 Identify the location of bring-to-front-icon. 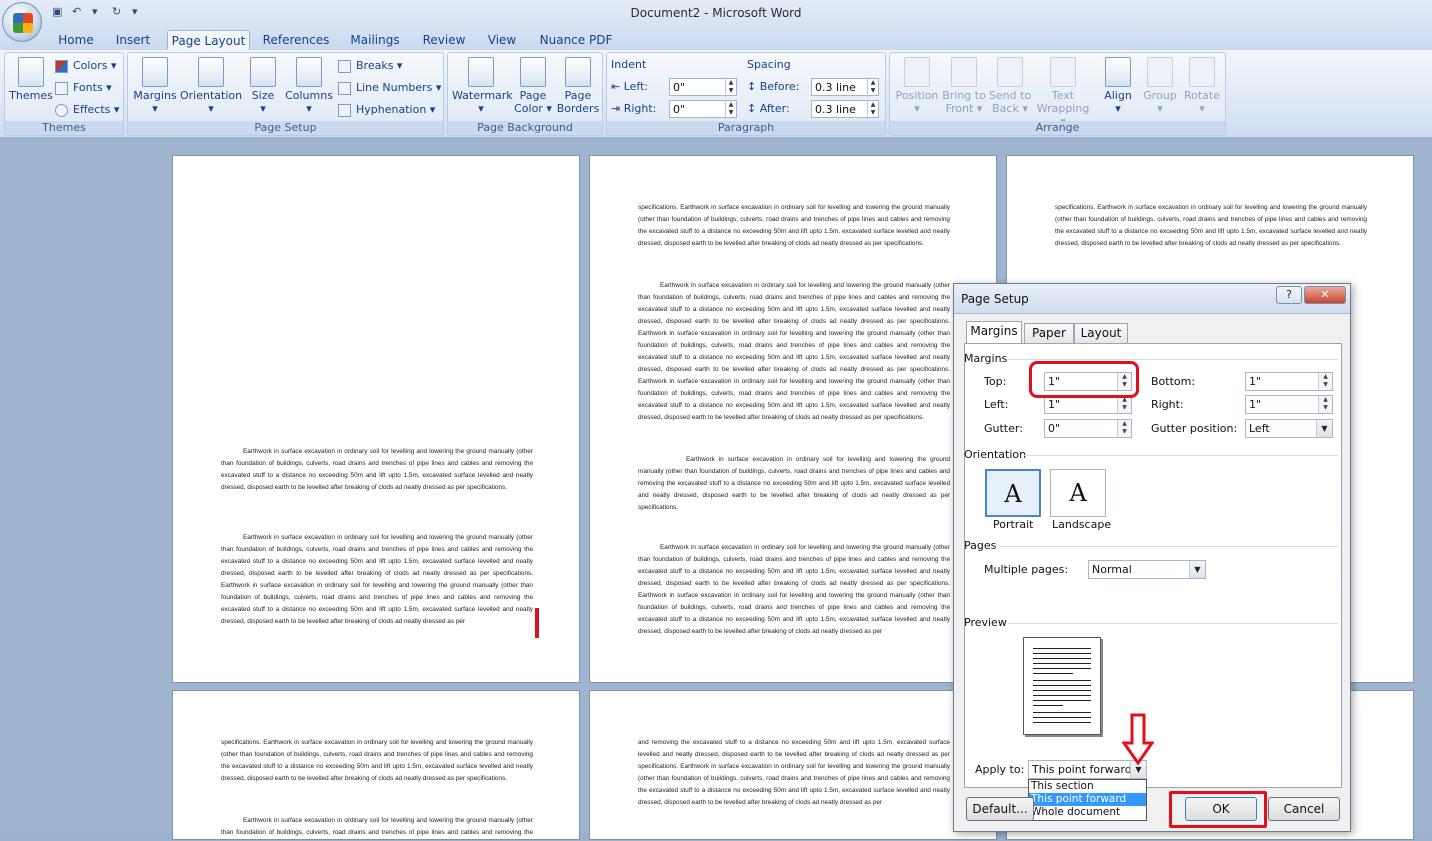
(964, 72).